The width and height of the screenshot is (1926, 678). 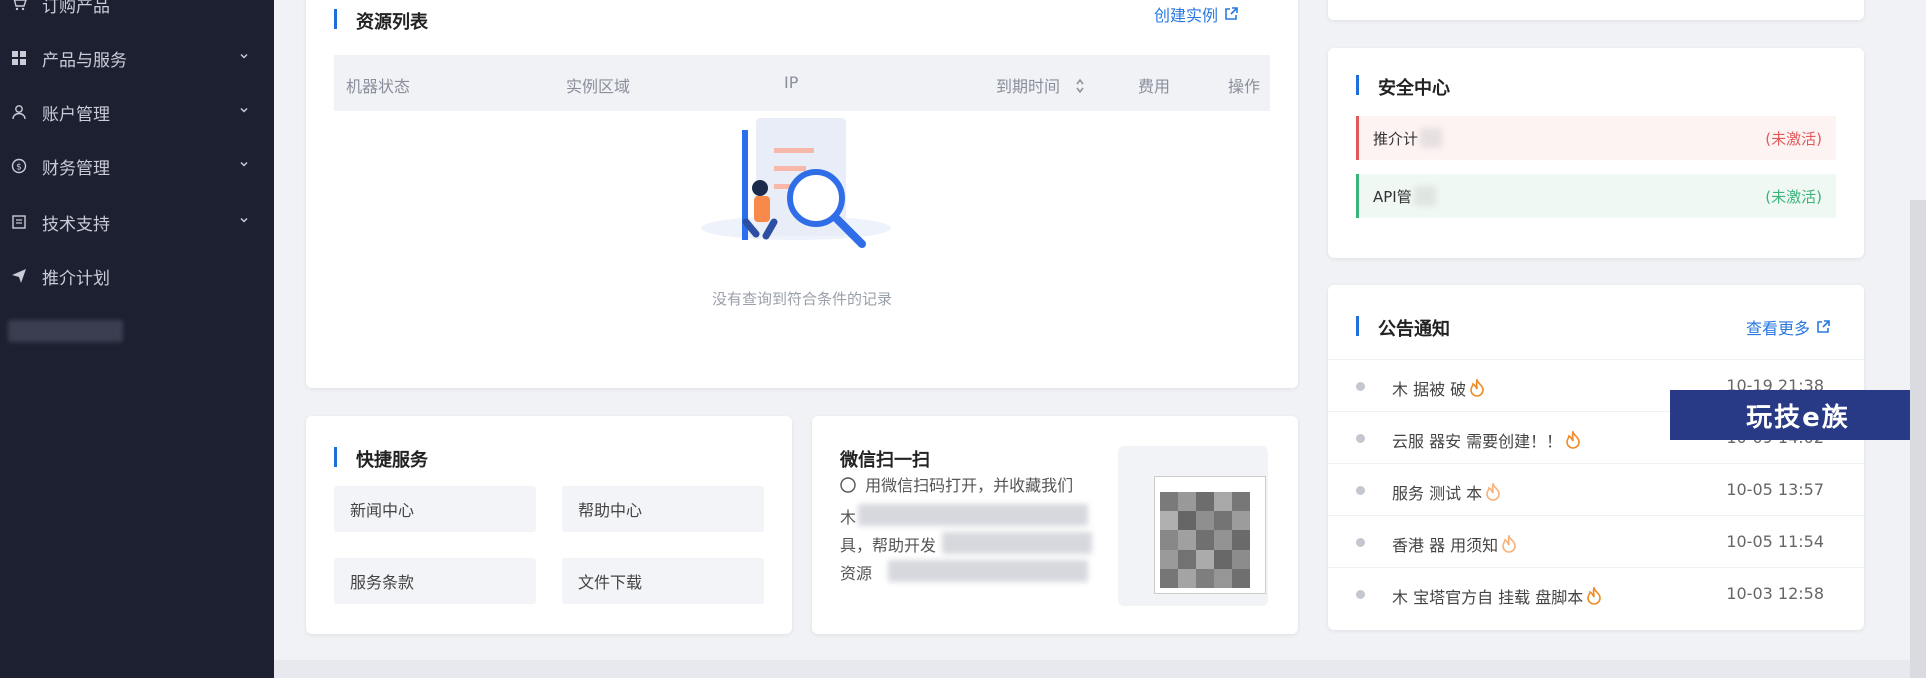 What do you see at coordinates (1396, 138) in the screenshot?
I see `security-item-label: 推介计` at bounding box center [1396, 138].